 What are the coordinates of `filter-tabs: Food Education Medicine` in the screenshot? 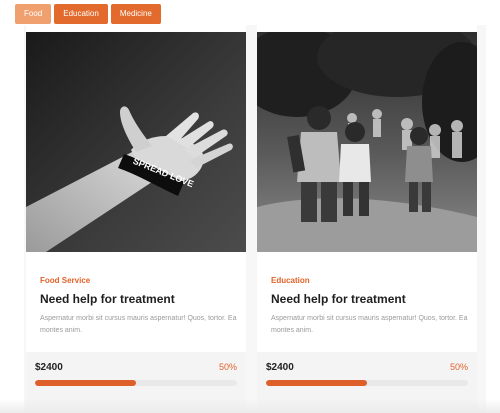 It's located at (88, 14).